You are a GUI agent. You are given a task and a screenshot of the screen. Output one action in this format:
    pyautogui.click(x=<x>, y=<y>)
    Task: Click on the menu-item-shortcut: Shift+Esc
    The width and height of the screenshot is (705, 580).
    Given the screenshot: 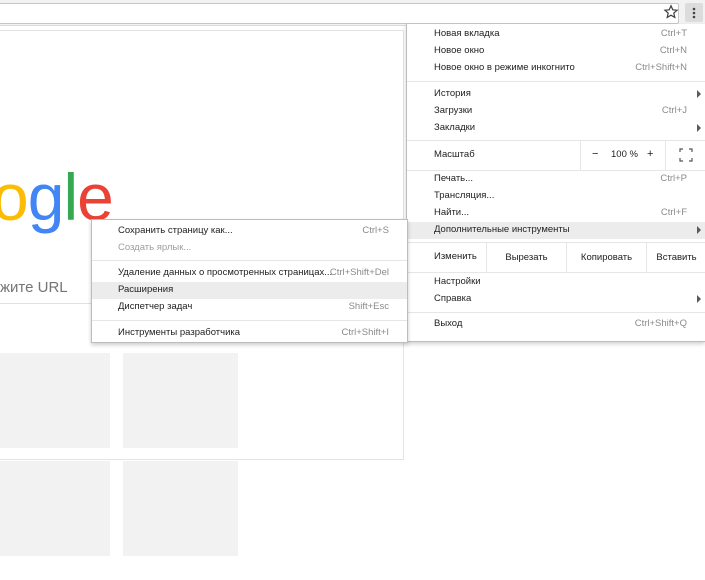 What is the action you would take?
    pyautogui.click(x=368, y=306)
    